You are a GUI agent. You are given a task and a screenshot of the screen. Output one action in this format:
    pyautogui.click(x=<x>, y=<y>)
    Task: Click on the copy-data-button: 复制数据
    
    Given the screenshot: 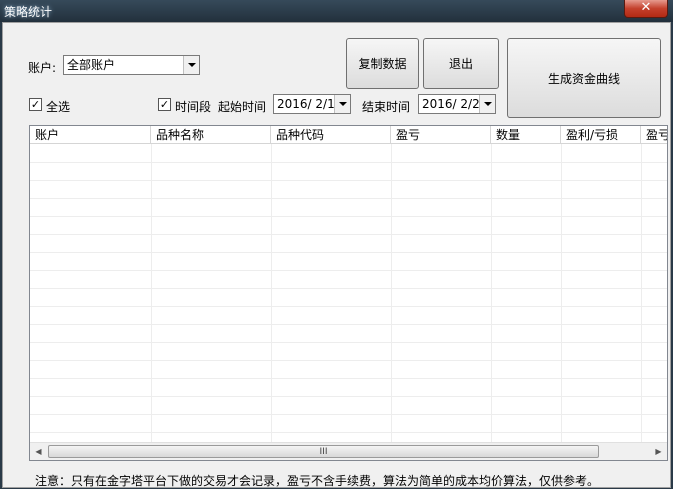 What is the action you would take?
    pyautogui.click(x=382, y=63)
    